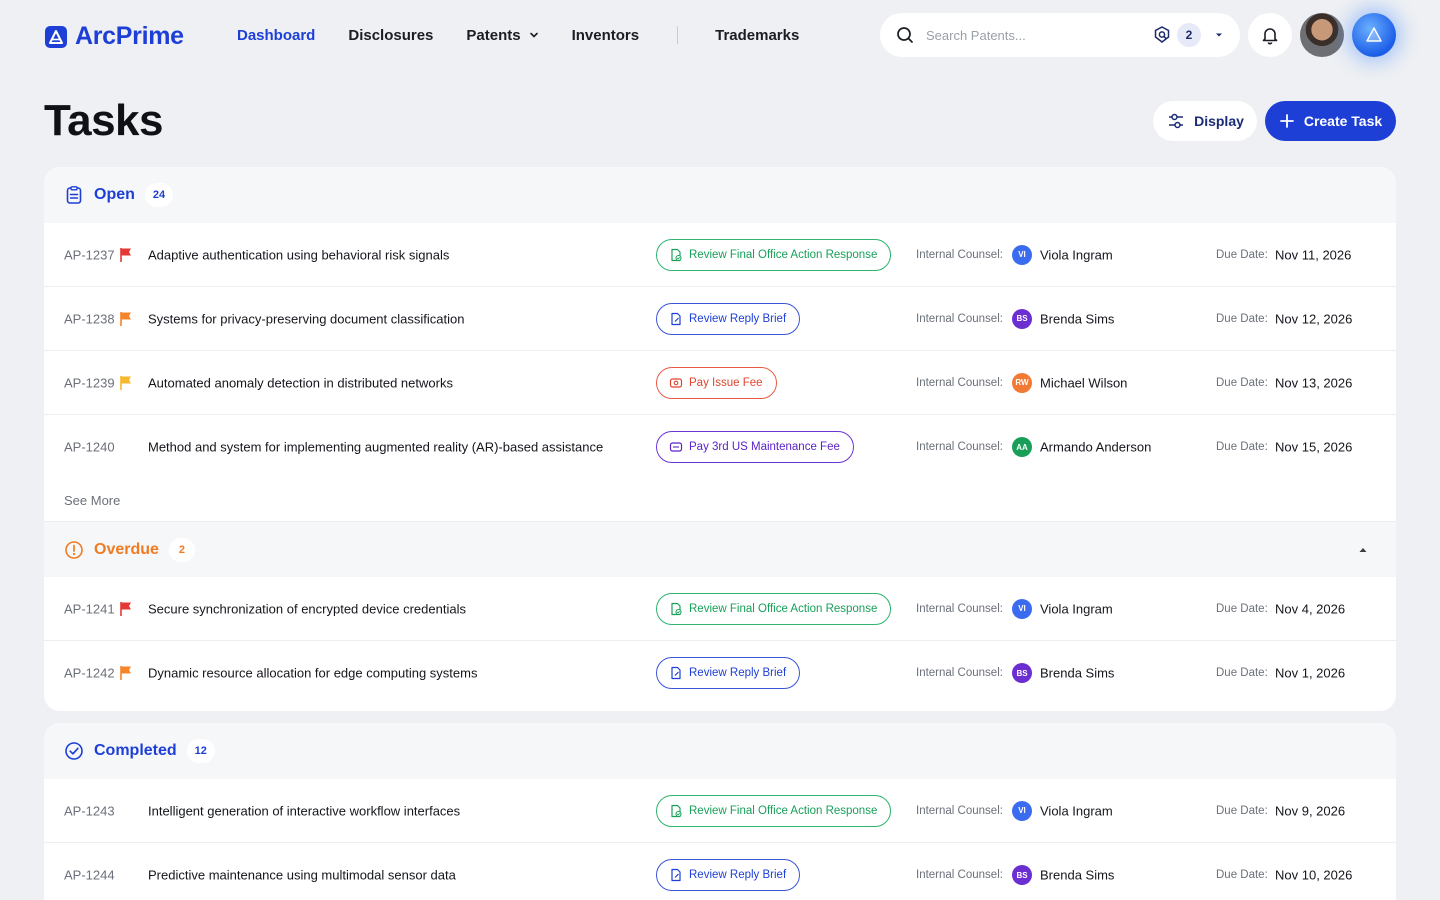 This screenshot has width=1440, height=900. What do you see at coordinates (114, 36) in the screenshot?
I see `logo: ArcPrime` at bounding box center [114, 36].